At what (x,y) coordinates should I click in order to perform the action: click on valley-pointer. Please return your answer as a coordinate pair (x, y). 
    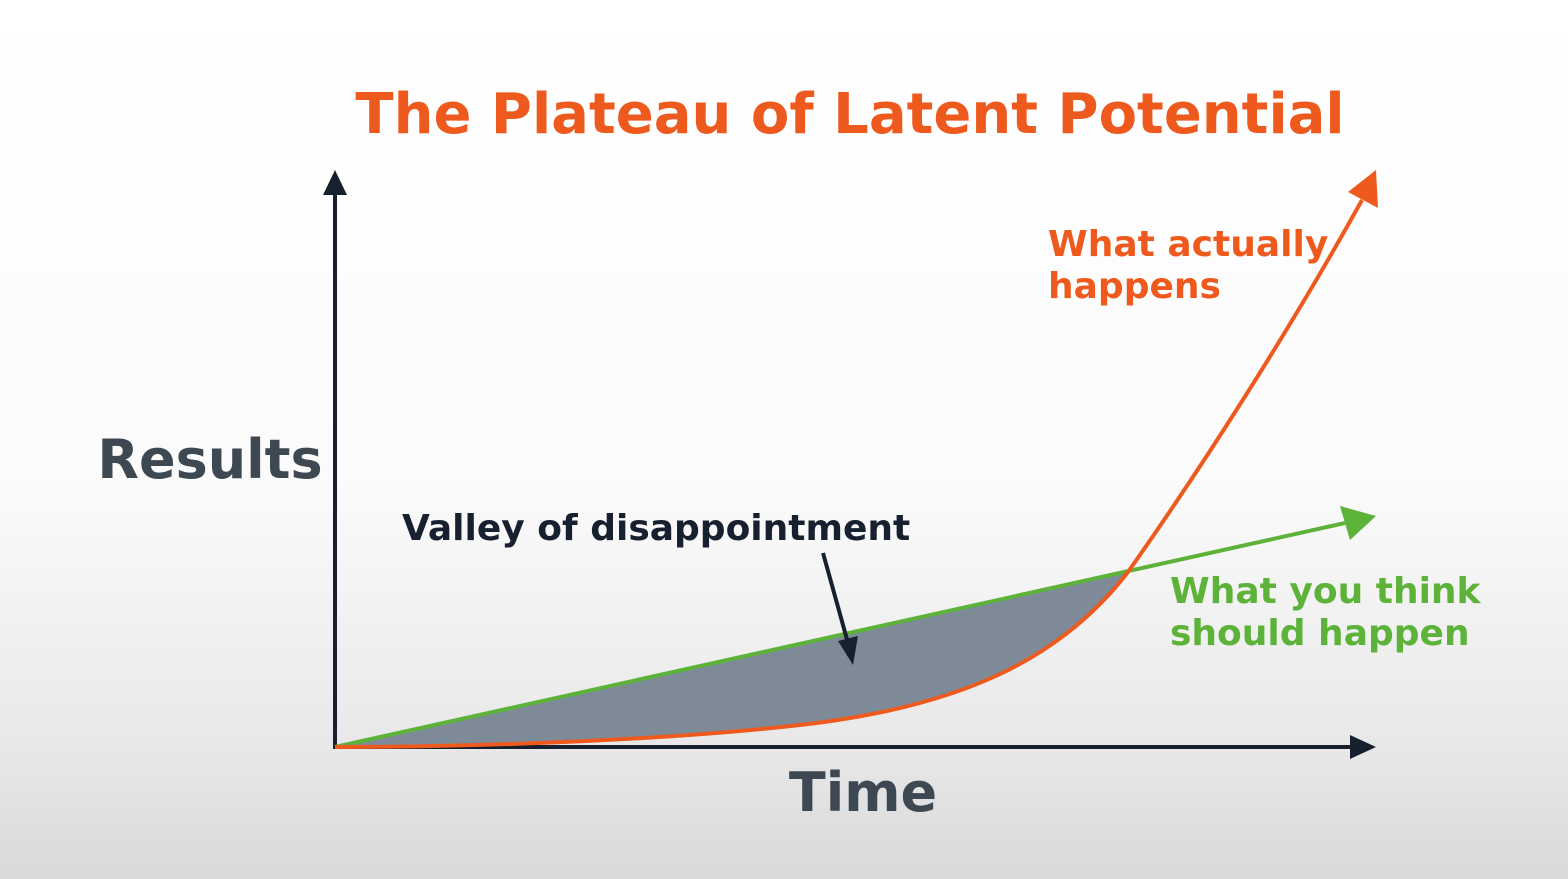
    Looking at the image, I should click on (835, 598).